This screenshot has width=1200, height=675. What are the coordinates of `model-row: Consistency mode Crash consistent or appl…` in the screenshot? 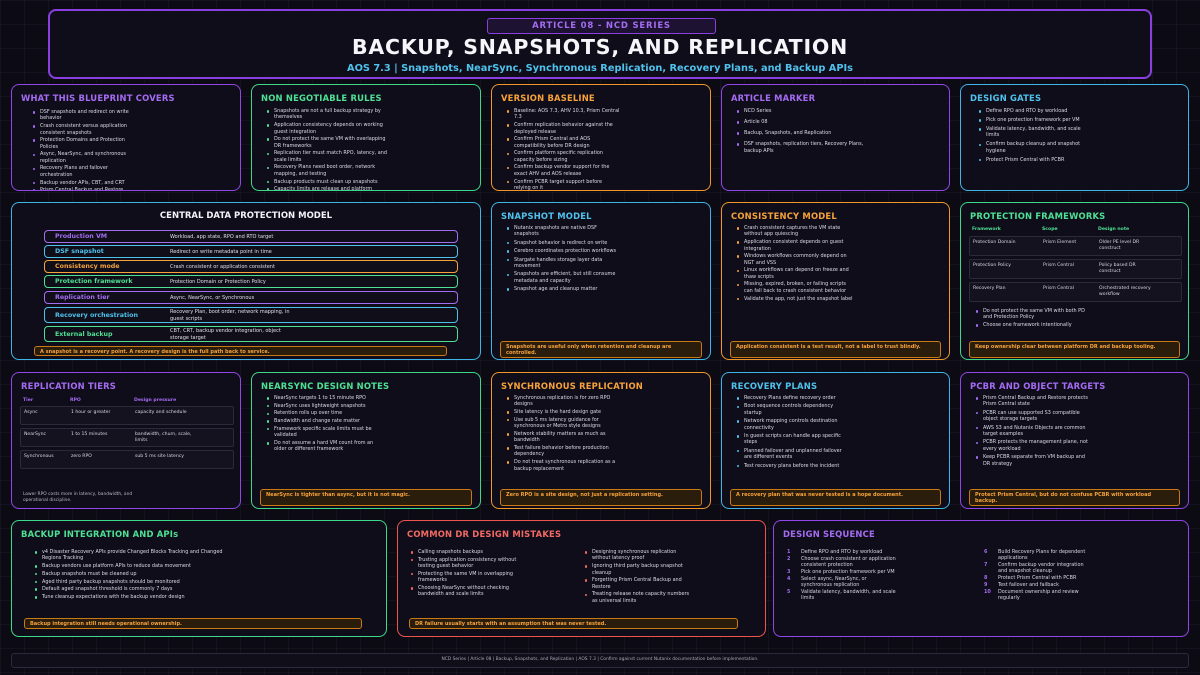 It's located at (251, 266).